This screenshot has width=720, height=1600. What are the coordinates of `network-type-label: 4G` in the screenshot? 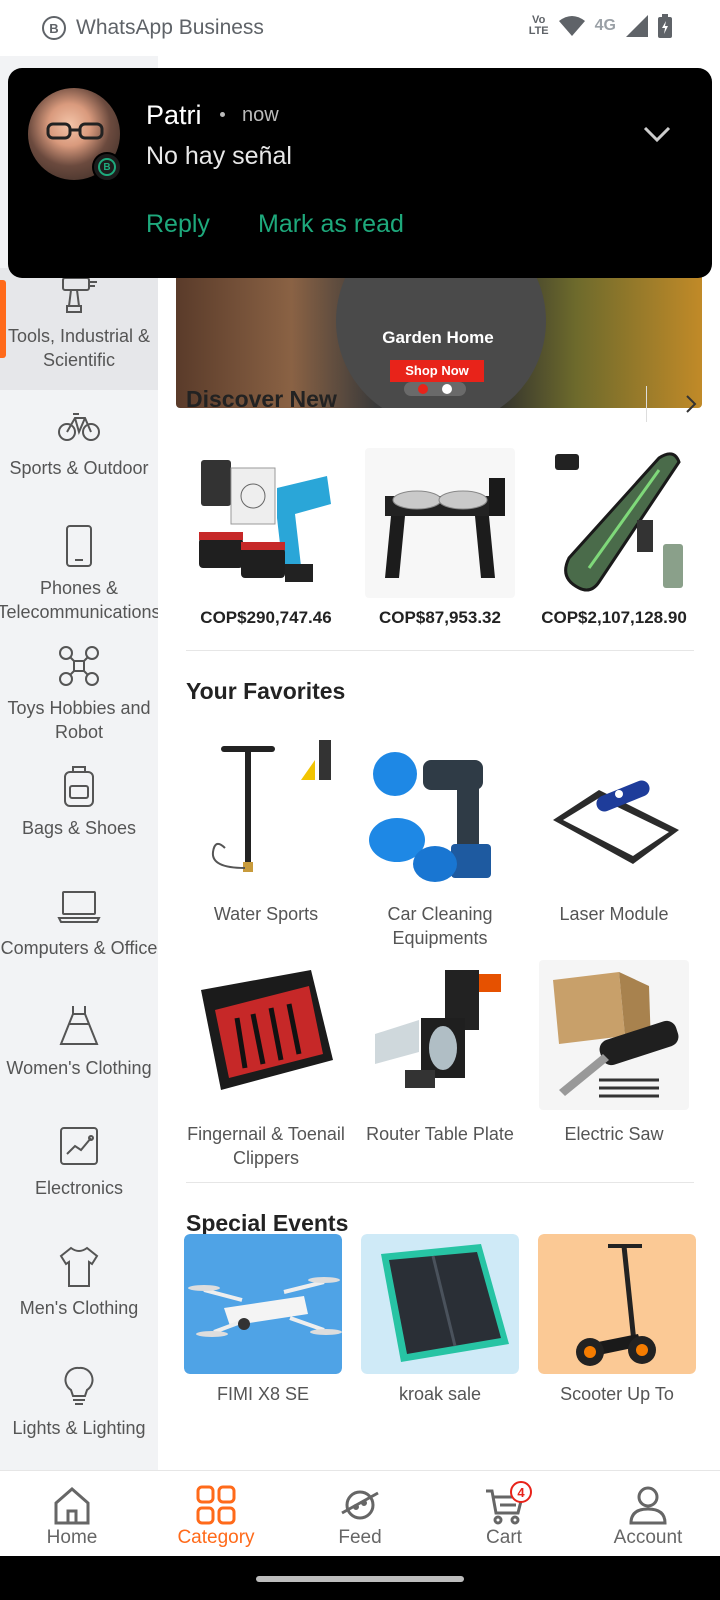 It's located at (605, 25).